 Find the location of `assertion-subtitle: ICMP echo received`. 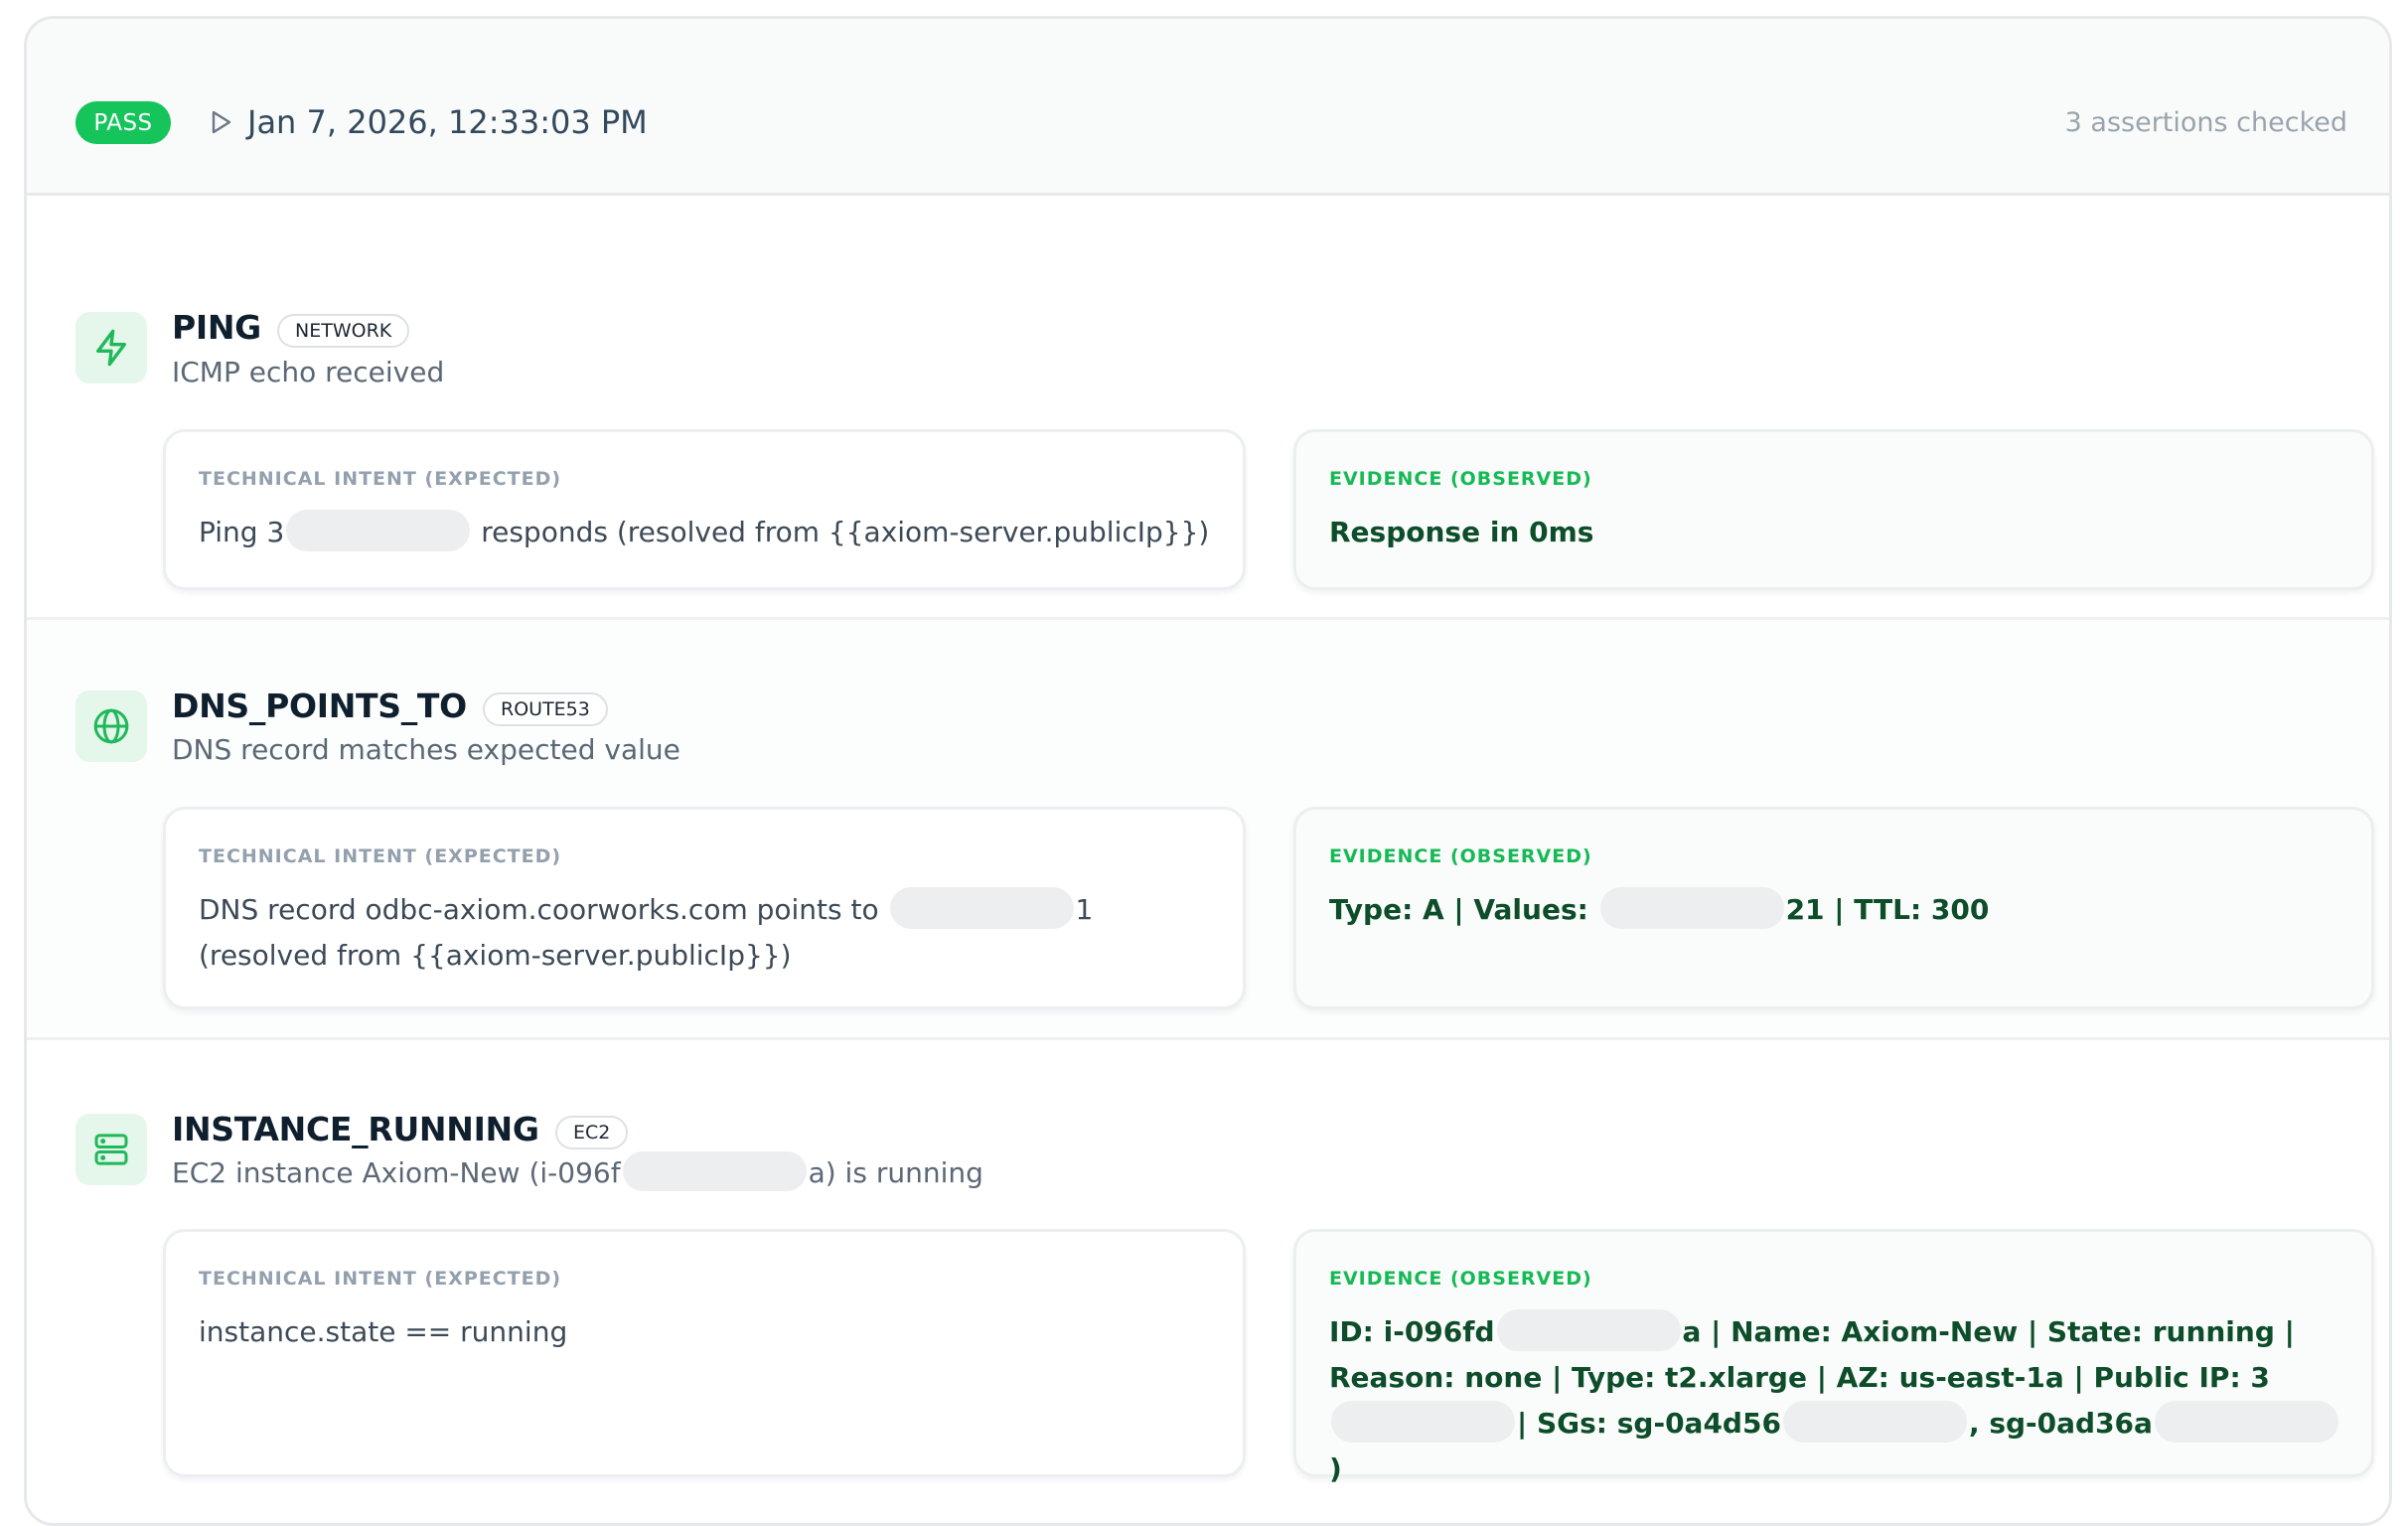

assertion-subtitle: ICMP echo received is located at coordinates (308, 372).